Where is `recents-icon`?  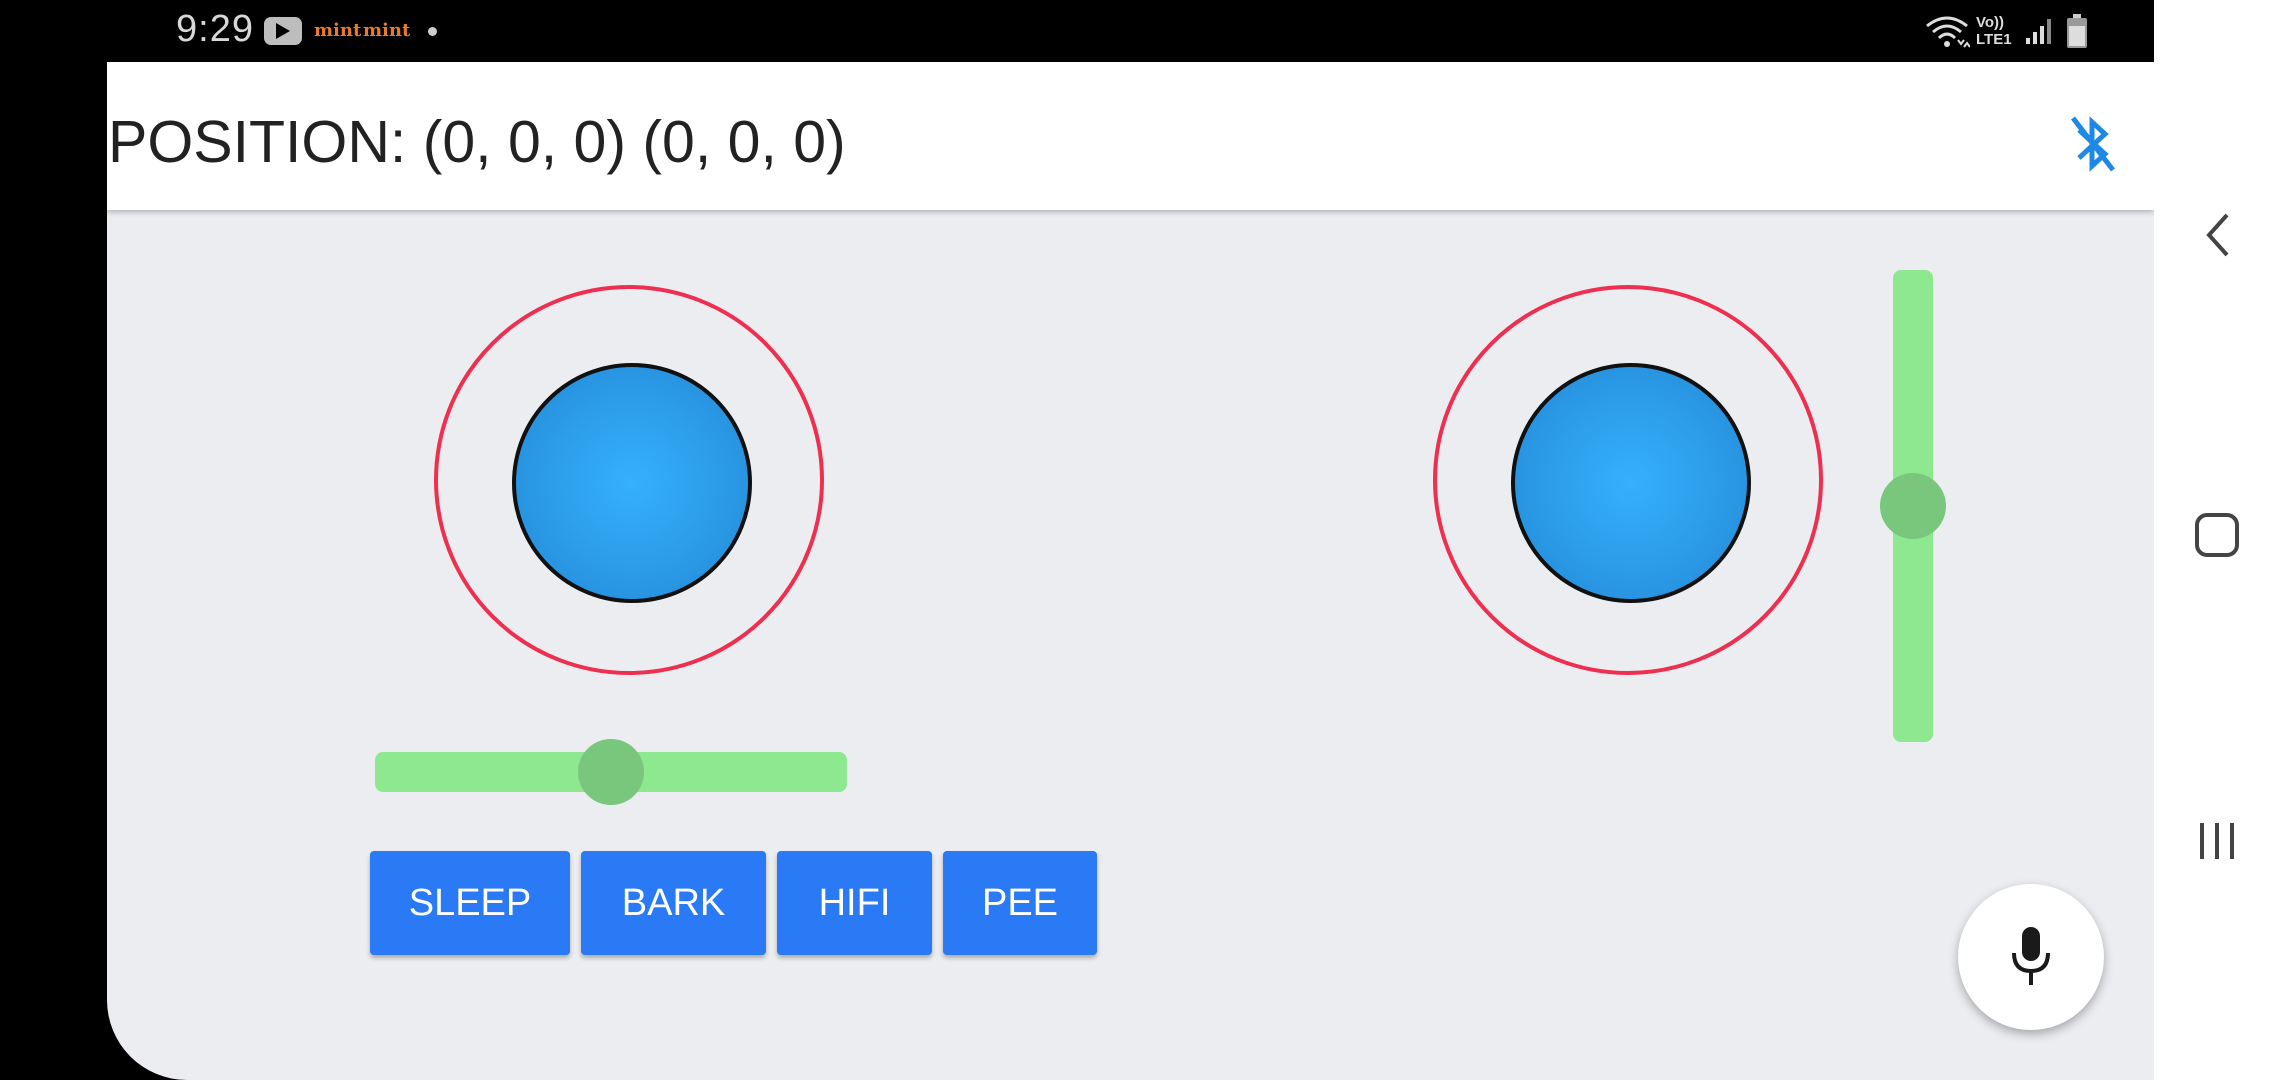
recents-icon is located at coordinates (2217, 841).